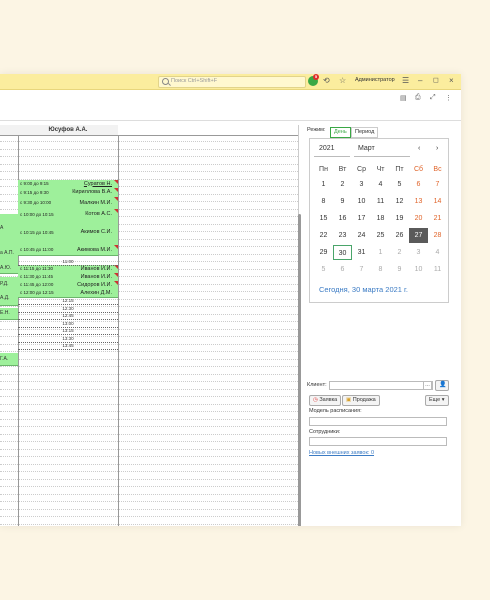  What do you see at coordinates (325, 400) in the screenshot?
I see `request-button: ◷ Заявка` at bounding box center [325, 400].